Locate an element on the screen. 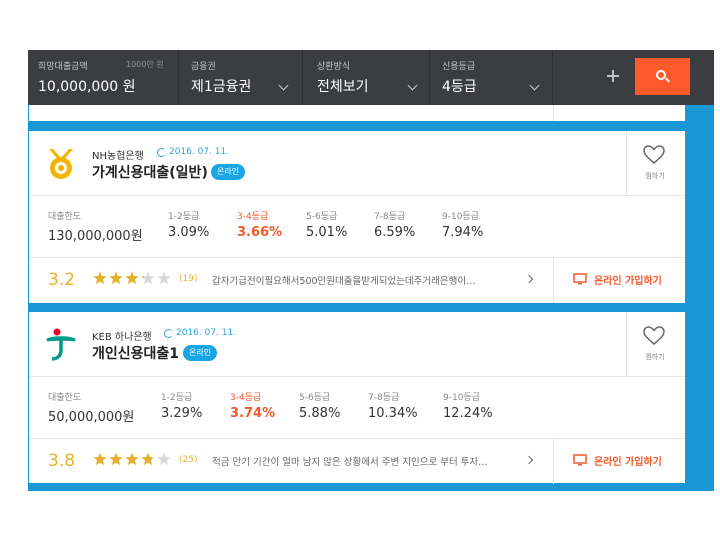 The image size is (720, 540). review-count: (25) is located at coordinates (188, 460).